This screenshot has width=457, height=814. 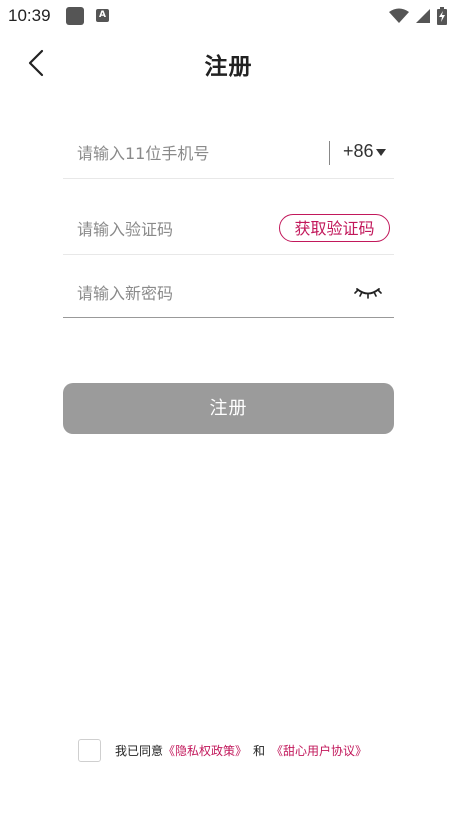 I want to click on password-visibility-toggle, so click(x=368, y=292).